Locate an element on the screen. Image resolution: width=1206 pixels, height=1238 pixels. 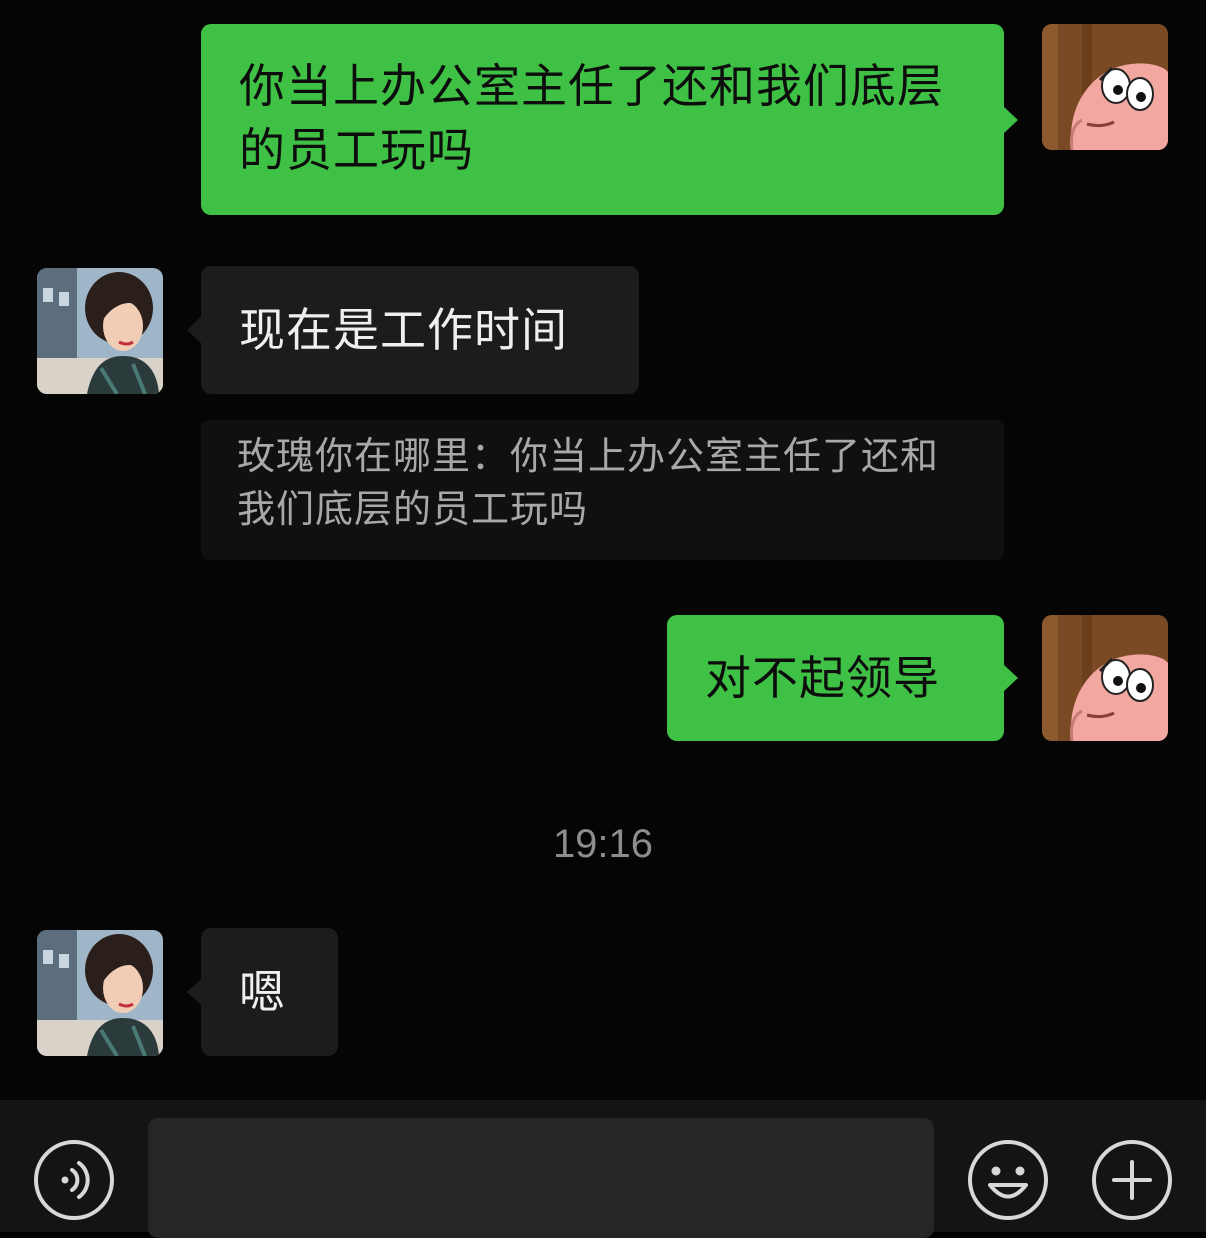
message-text: 嗯 is located at coordinates (262, 992).